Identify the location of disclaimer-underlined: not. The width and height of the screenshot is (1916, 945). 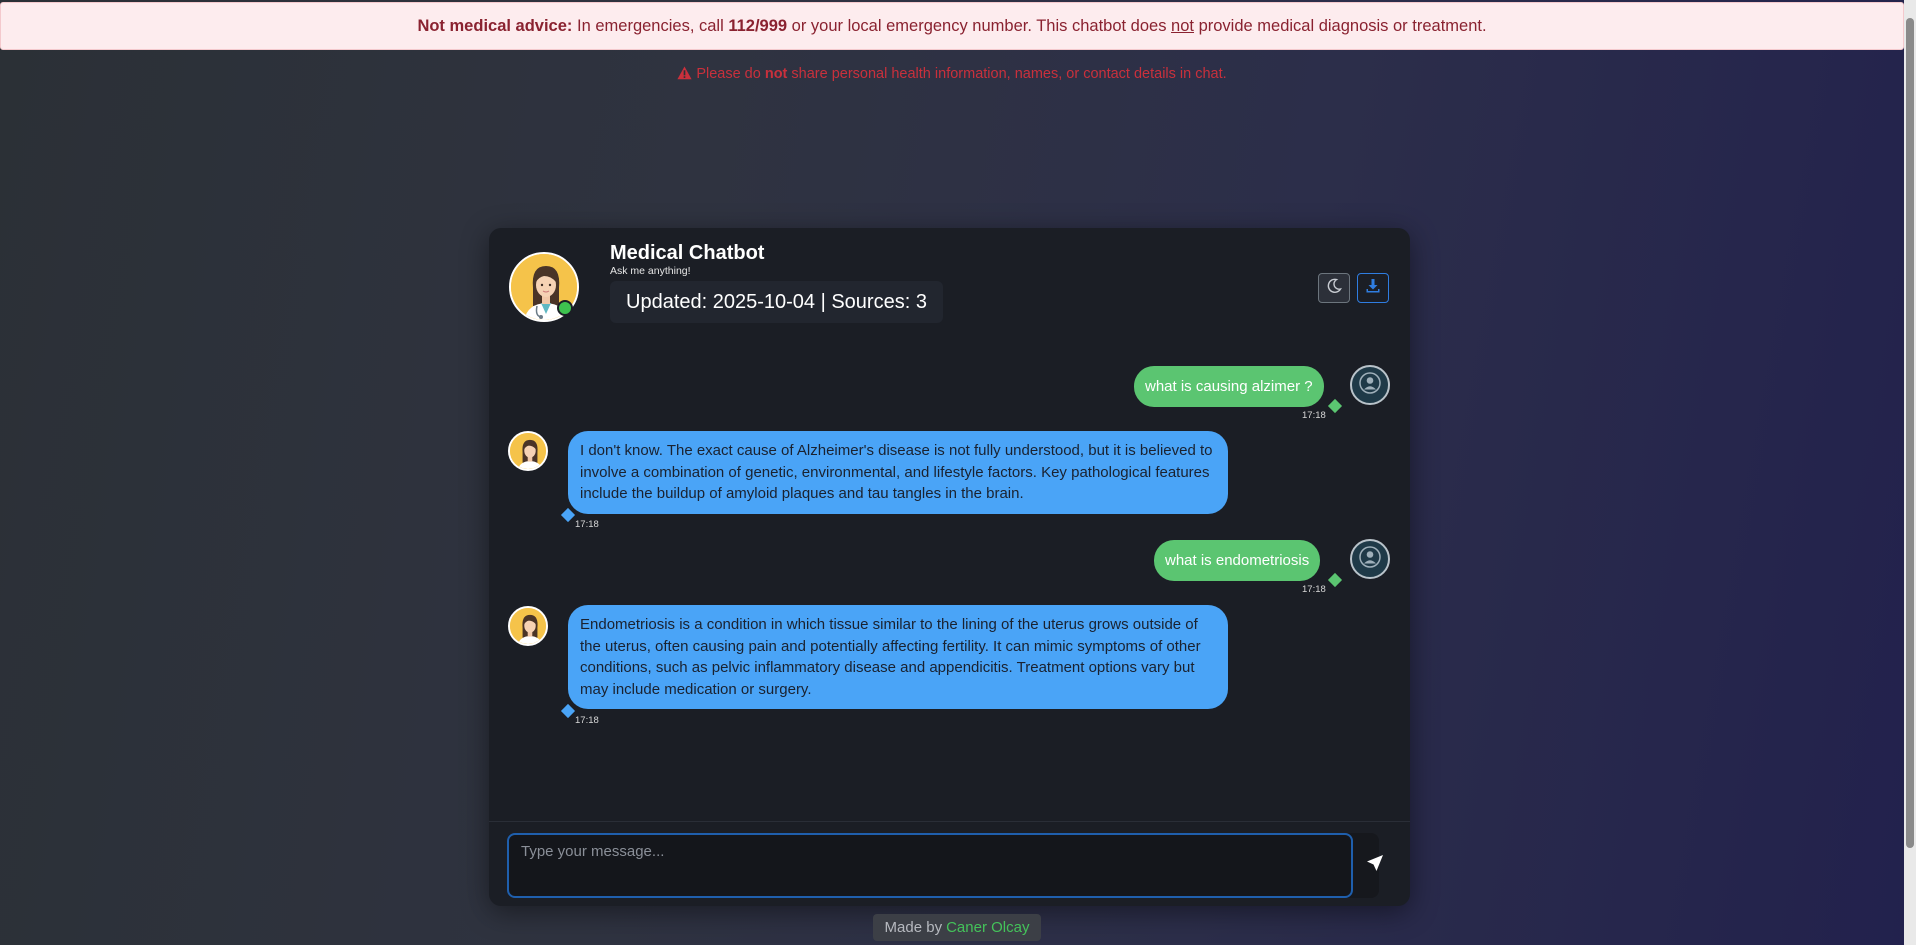
(1182, 25).